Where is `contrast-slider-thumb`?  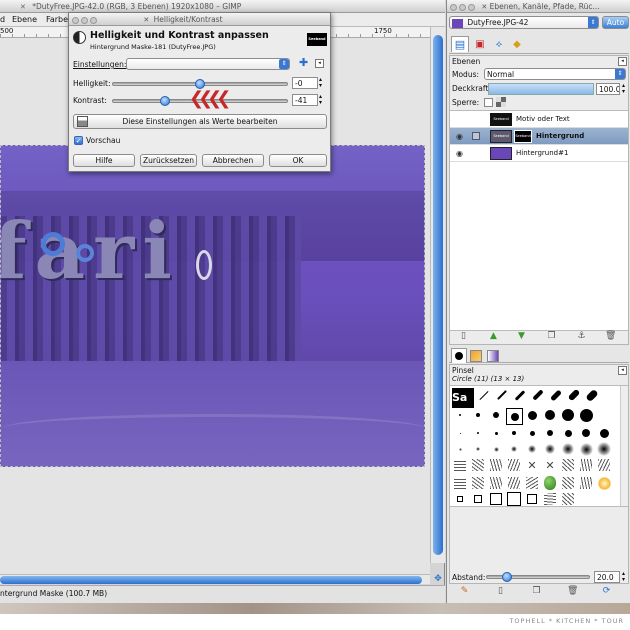
contrast-slider-thumb is located at coordinates (165, 101).